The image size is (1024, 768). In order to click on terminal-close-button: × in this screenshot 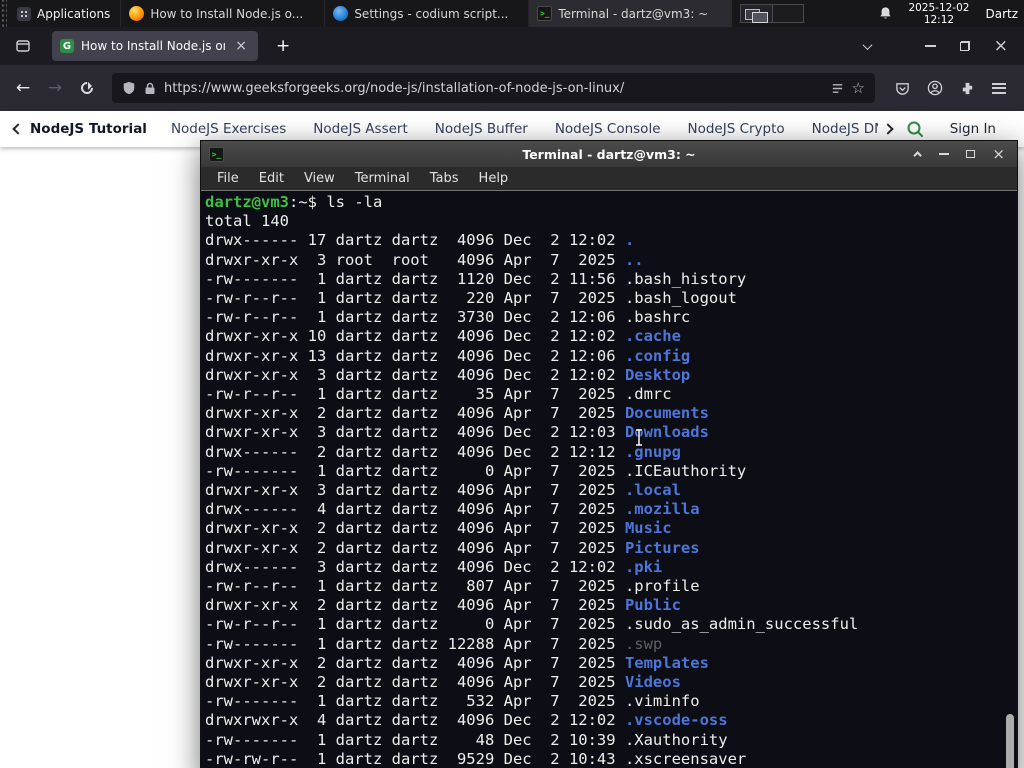, I will do `click(998, 154)`.